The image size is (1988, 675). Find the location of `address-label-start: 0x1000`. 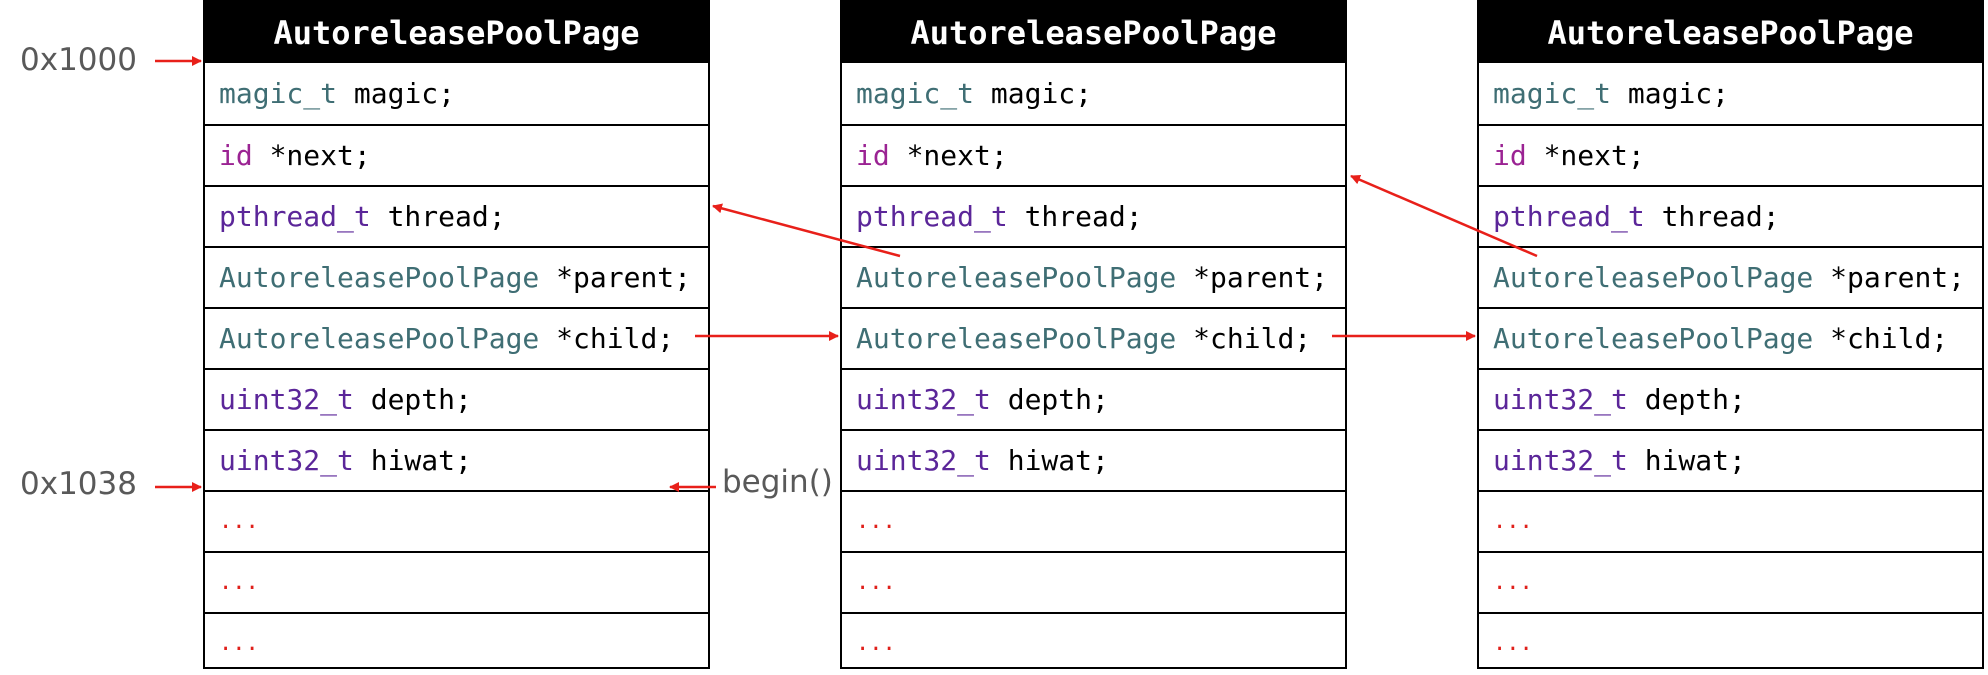

address-label-start: 0x1000 is located at coordinates (78, 60).